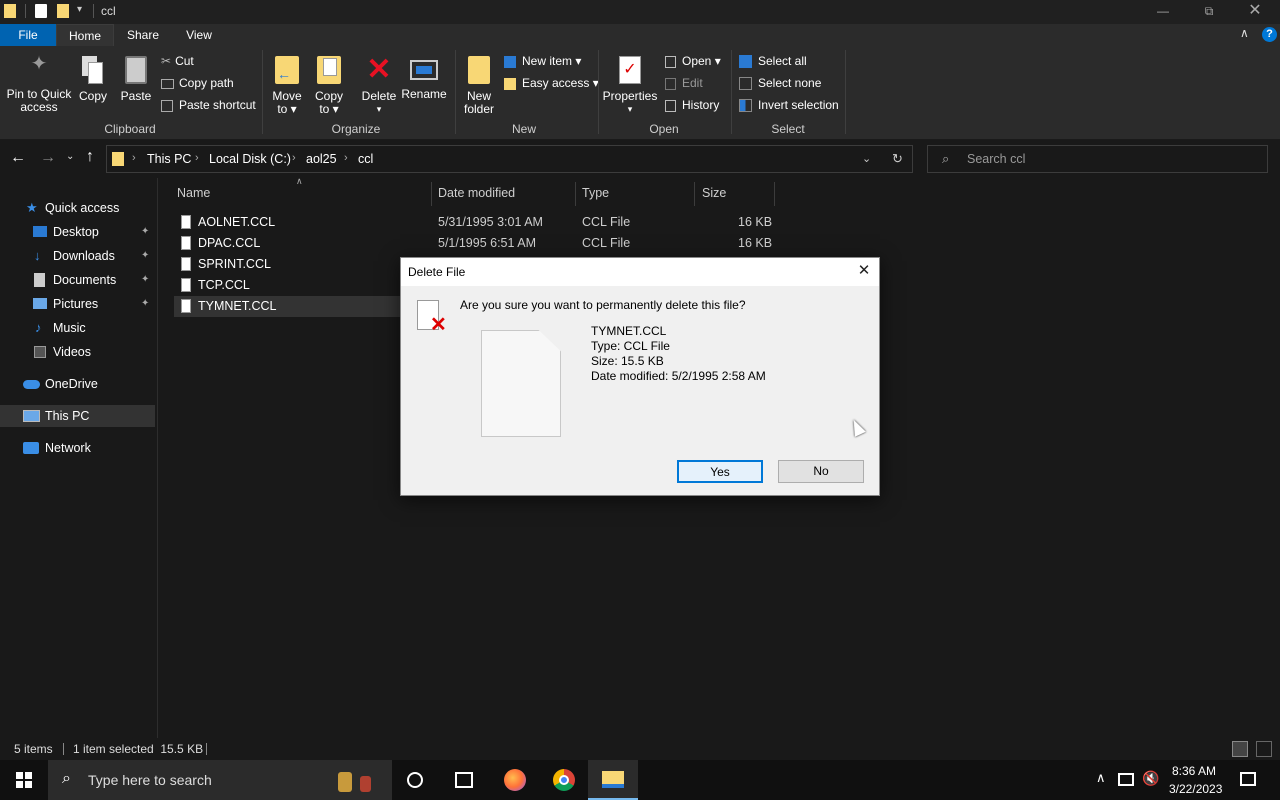 This screenshot has height=800, width=1280. What do you see at coordinates (167, 83) in the screenshot?
I see `copy-path-icon` at bounding box center [167, 83].